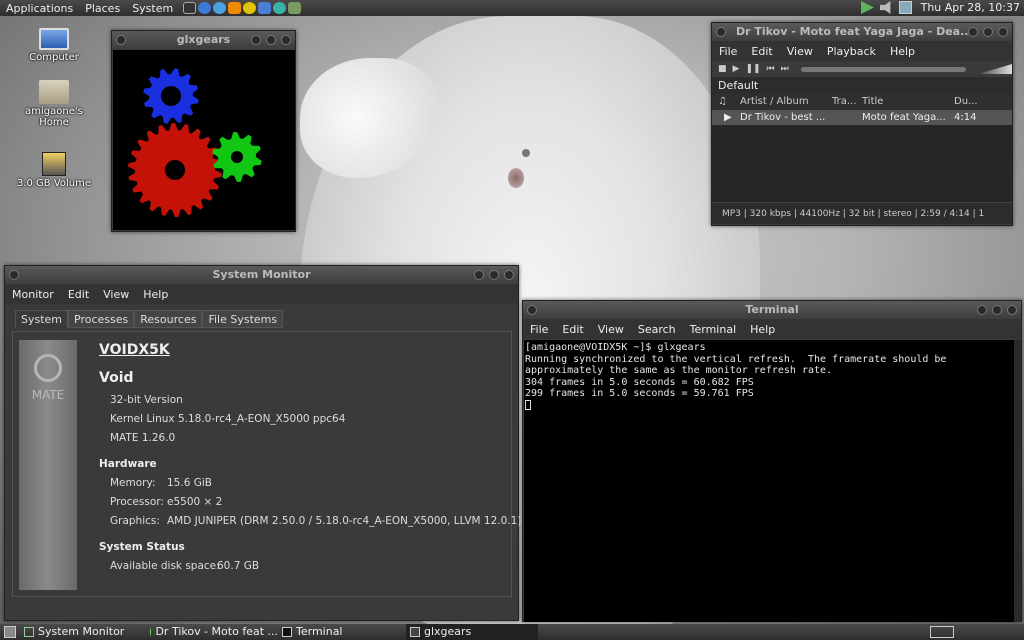 This screenshot has height=640, width=1024. I want to click on wallpaper-navel, so click(516, 178).